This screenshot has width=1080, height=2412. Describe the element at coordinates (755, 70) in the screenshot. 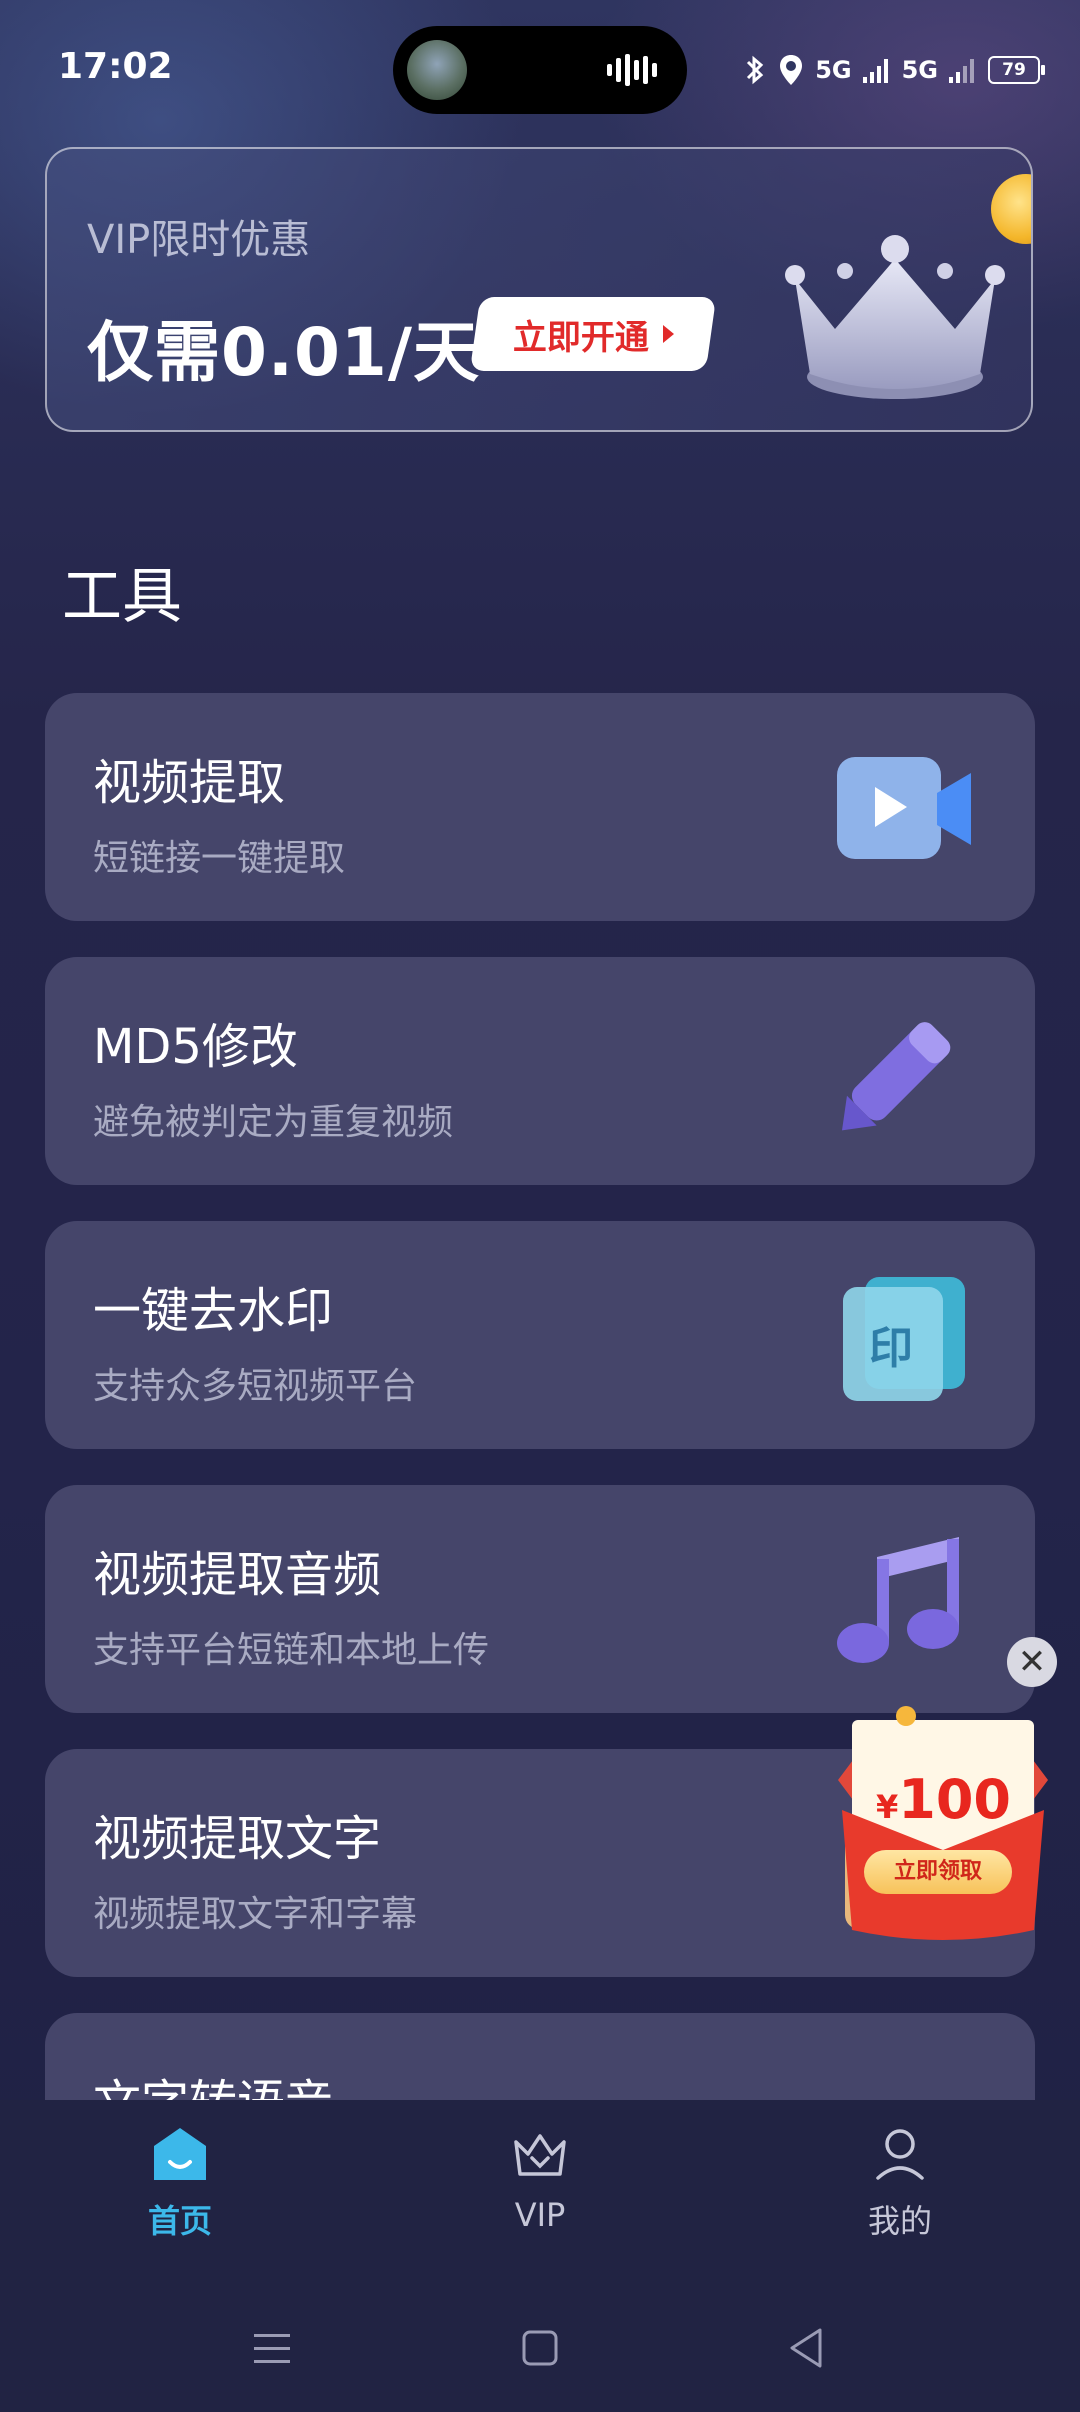

I see `bluetooth-icon` at that location.